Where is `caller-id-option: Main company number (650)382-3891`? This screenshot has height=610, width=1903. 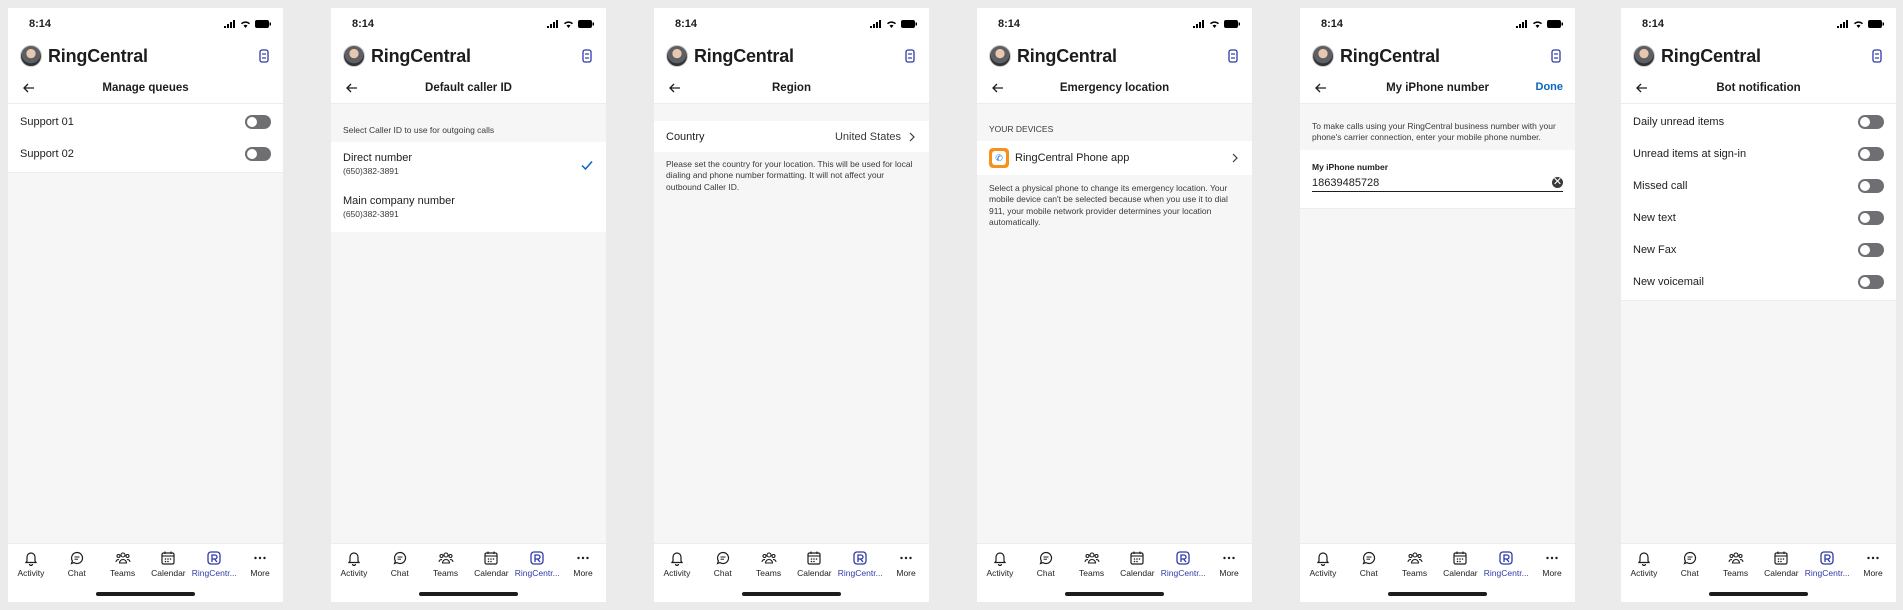
caller-id-option: Main company number (650)382-3891 is located at coordinates (468, 207).